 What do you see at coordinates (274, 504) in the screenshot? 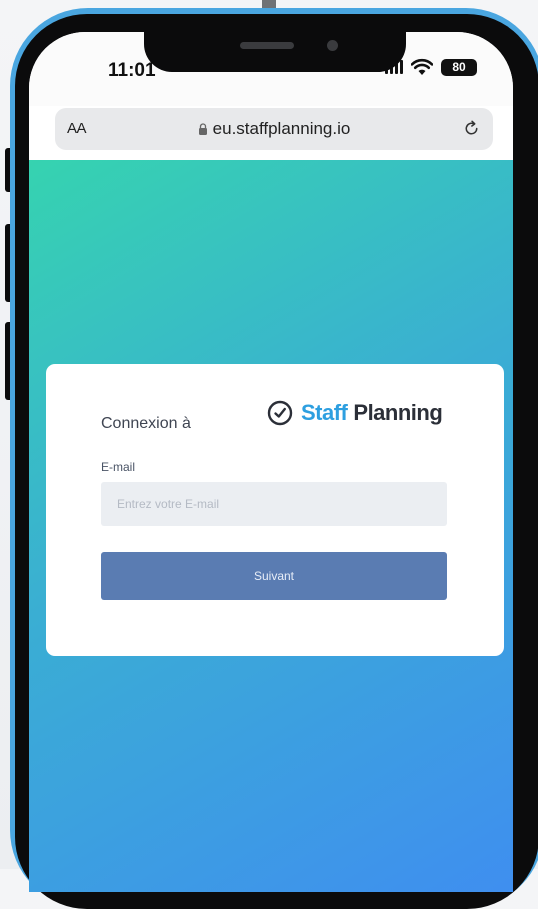
I see `email-field` at bounding box center [274, 504].